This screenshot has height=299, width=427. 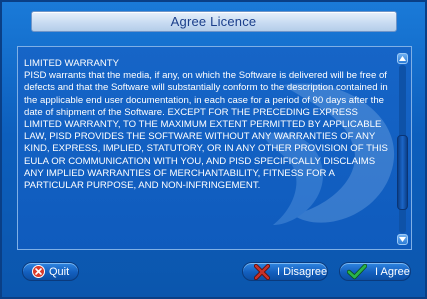 I want to click on title-pill: Agree Licence, so click(x=213, y=21).